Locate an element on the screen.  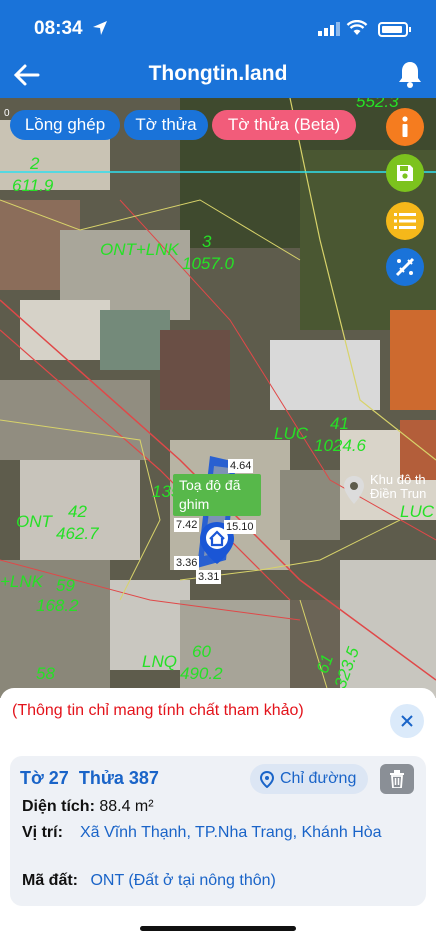
edge-length-label: 3.36 is located at coordinates (187, 563).